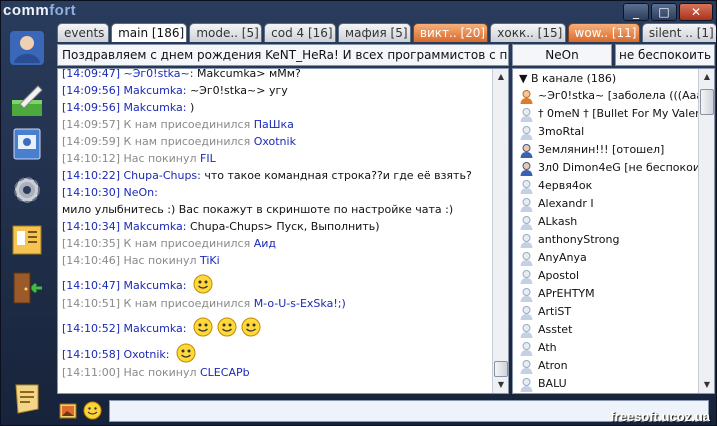 The width and height of the screenshot is (717, 426). I want to click on chat-message: [14:10:52] Makcumka:, so click(276, 325).